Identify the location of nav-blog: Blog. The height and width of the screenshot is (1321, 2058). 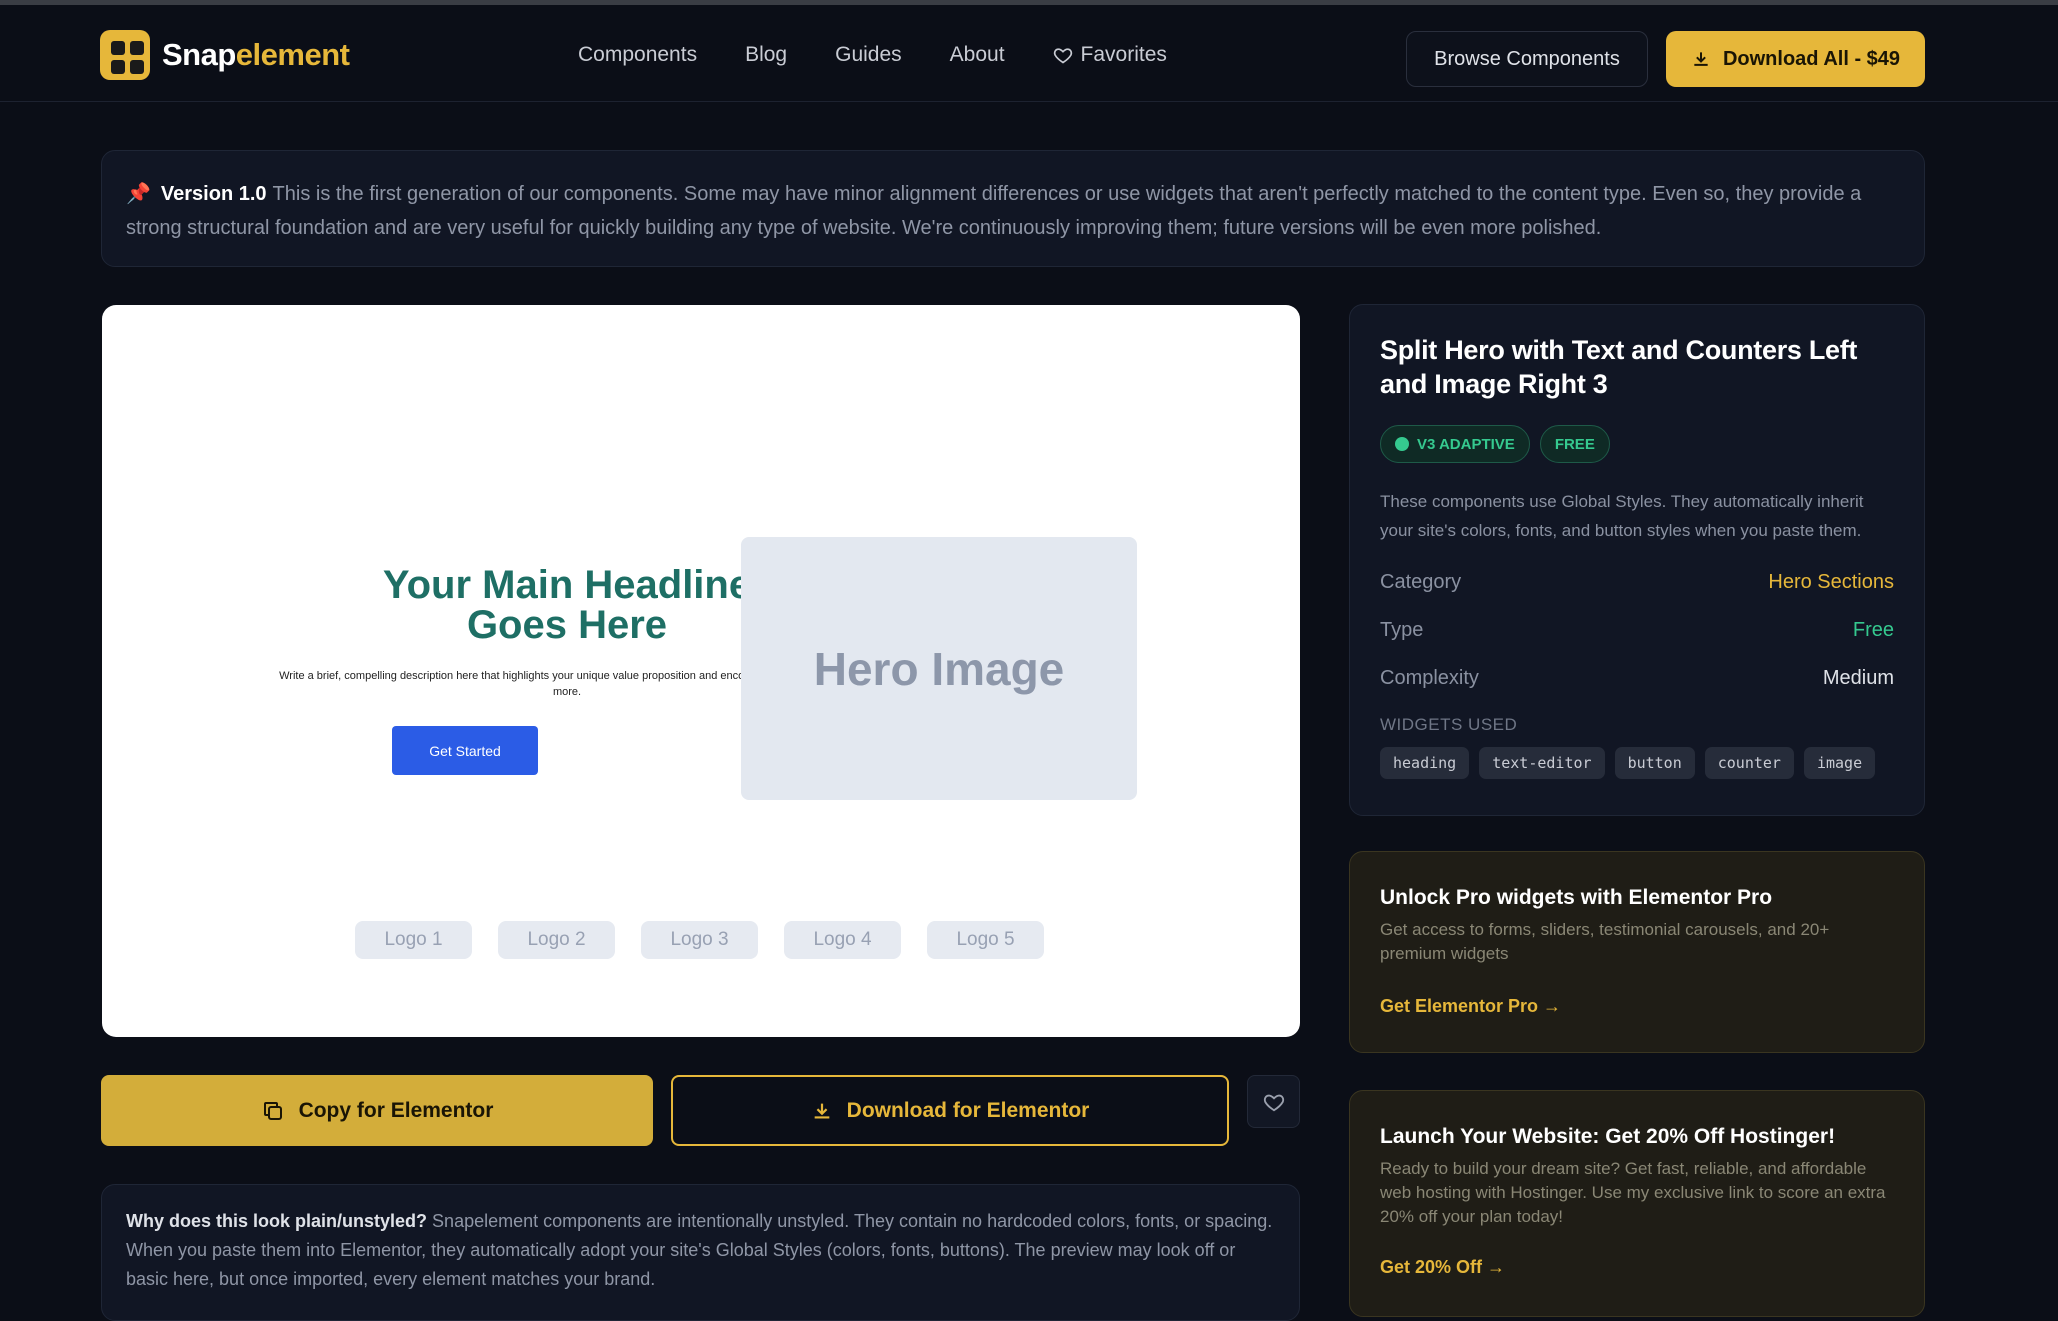
(766, 55).